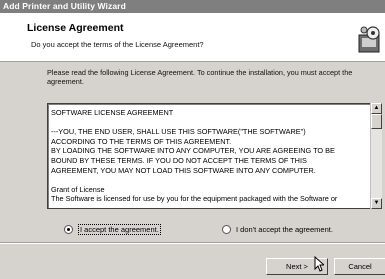  I want to click on scroll-up-icon: ▲, so click(376, 108).